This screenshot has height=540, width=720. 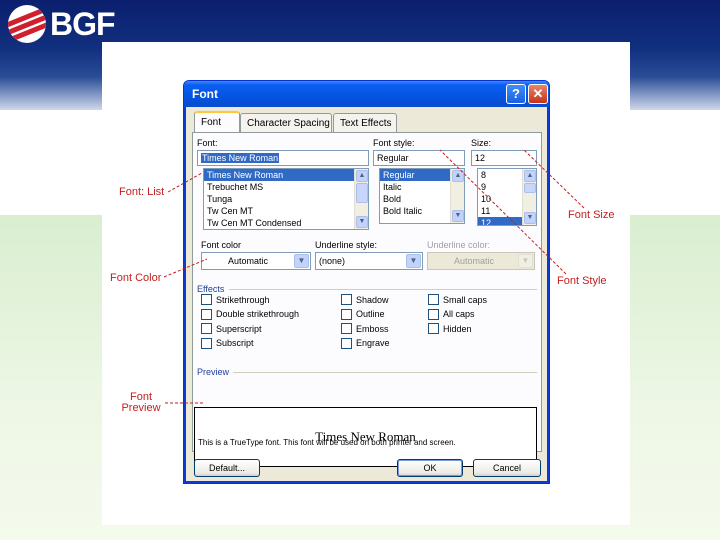 What do you see at coordinates (554, 179) in the screenshot?
I see `callout-line-font-size` at bounding box center [554, 179].